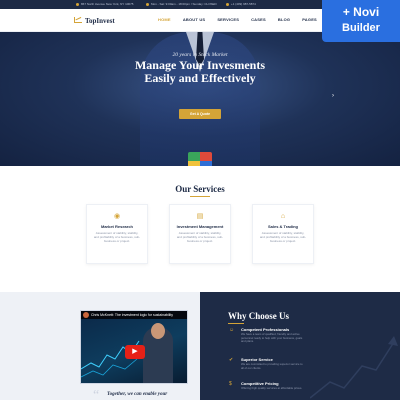 The height and width of the screenshot is (400, 400). I want to click on why-title-underline, so click(236, 323).